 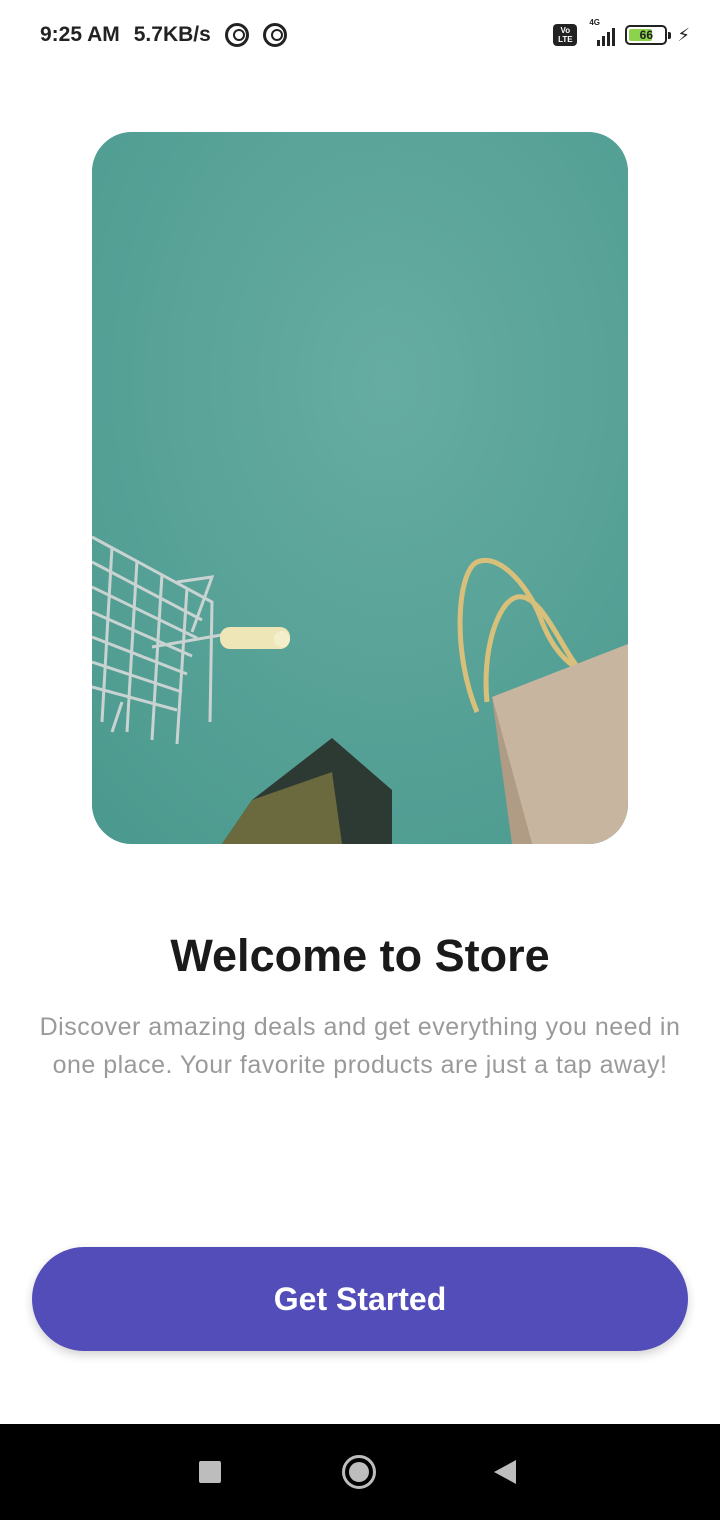 I want to click on status-left: 9:25 AM 5.7KB/s, so click(x=163, y=35).